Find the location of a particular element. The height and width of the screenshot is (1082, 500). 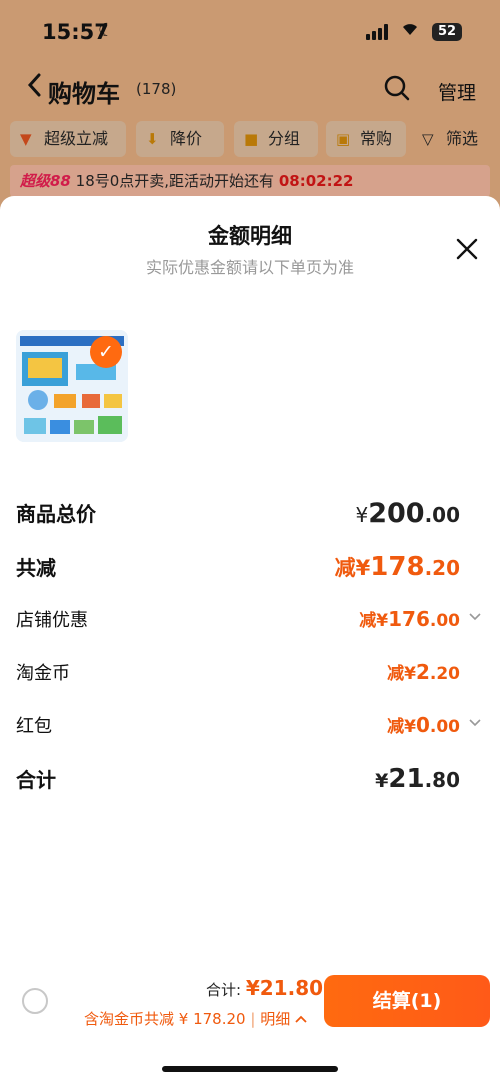

chevron-up-icon is located at coordinates (301, 1019).